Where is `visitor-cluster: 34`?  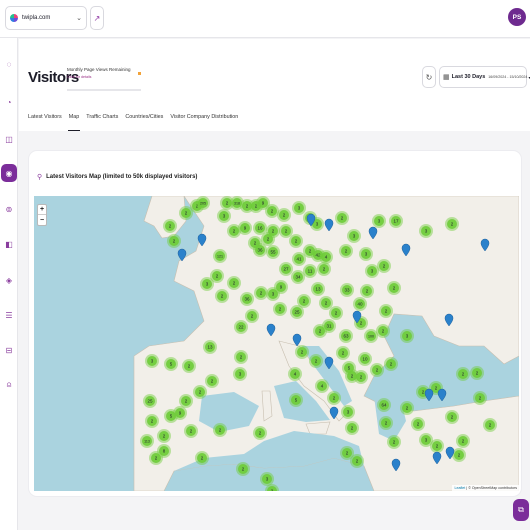
visitor-cluster: 34 is located at coordinates (298, 277).